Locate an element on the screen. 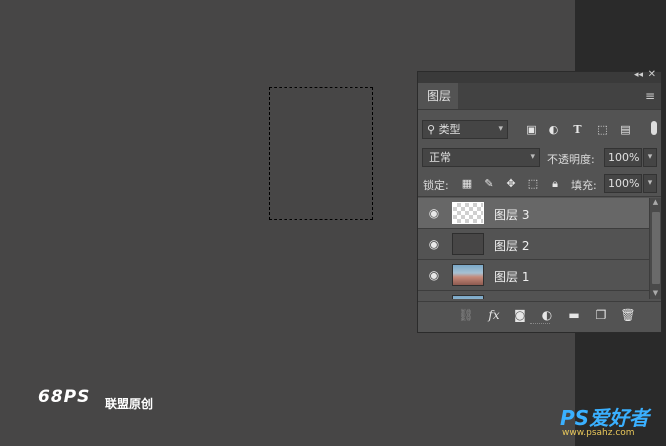  fx-icon: fx is located at coordinates (494, 315).